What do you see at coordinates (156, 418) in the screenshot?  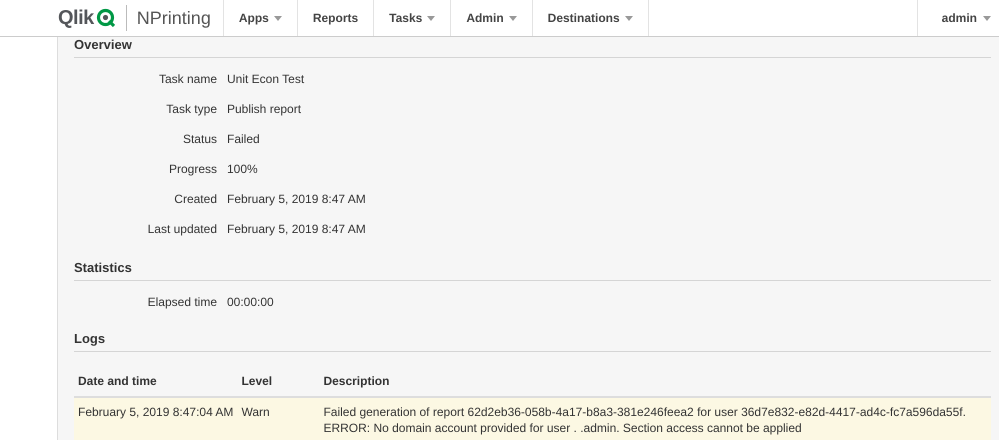 I see `table-cell: February 5, 2019 8:47:04 AM` at bounding box center [156, 418].